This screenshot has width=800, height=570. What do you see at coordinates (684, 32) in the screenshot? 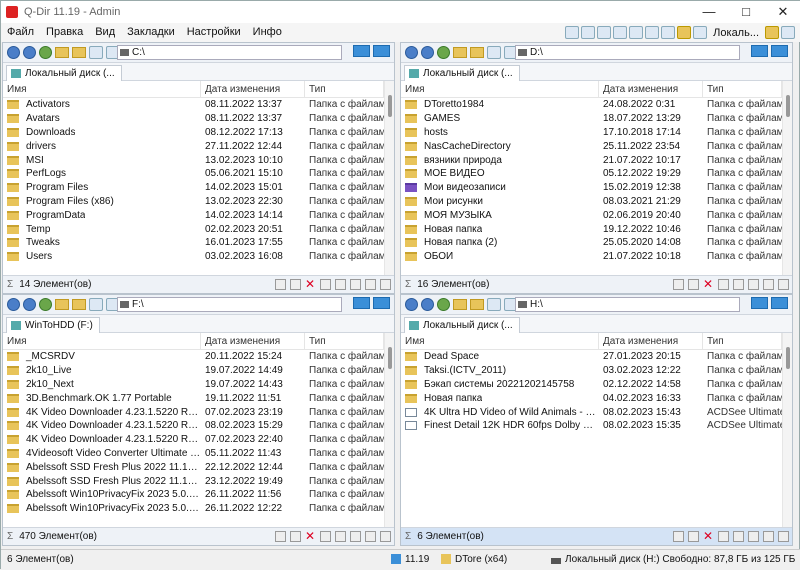
I see `favorites-icon` at bounding box center [684, 32].